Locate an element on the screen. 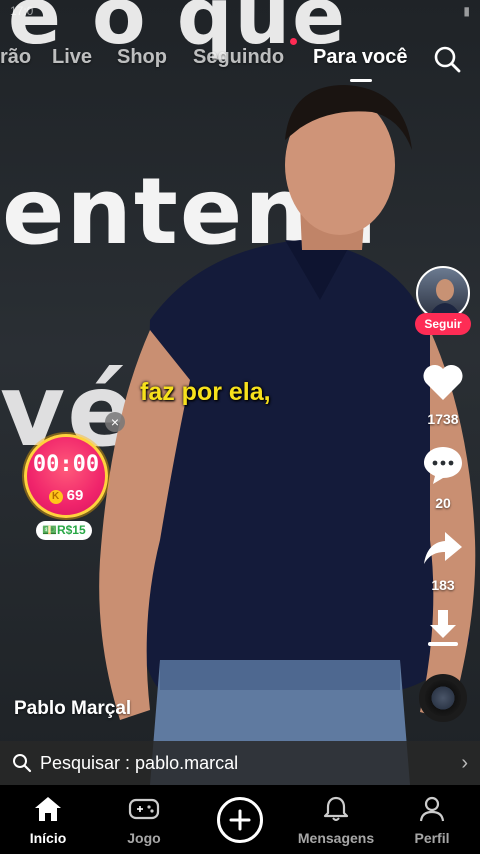  reward-timer: 00:00 K 69 is located at coordinates (66, 476).